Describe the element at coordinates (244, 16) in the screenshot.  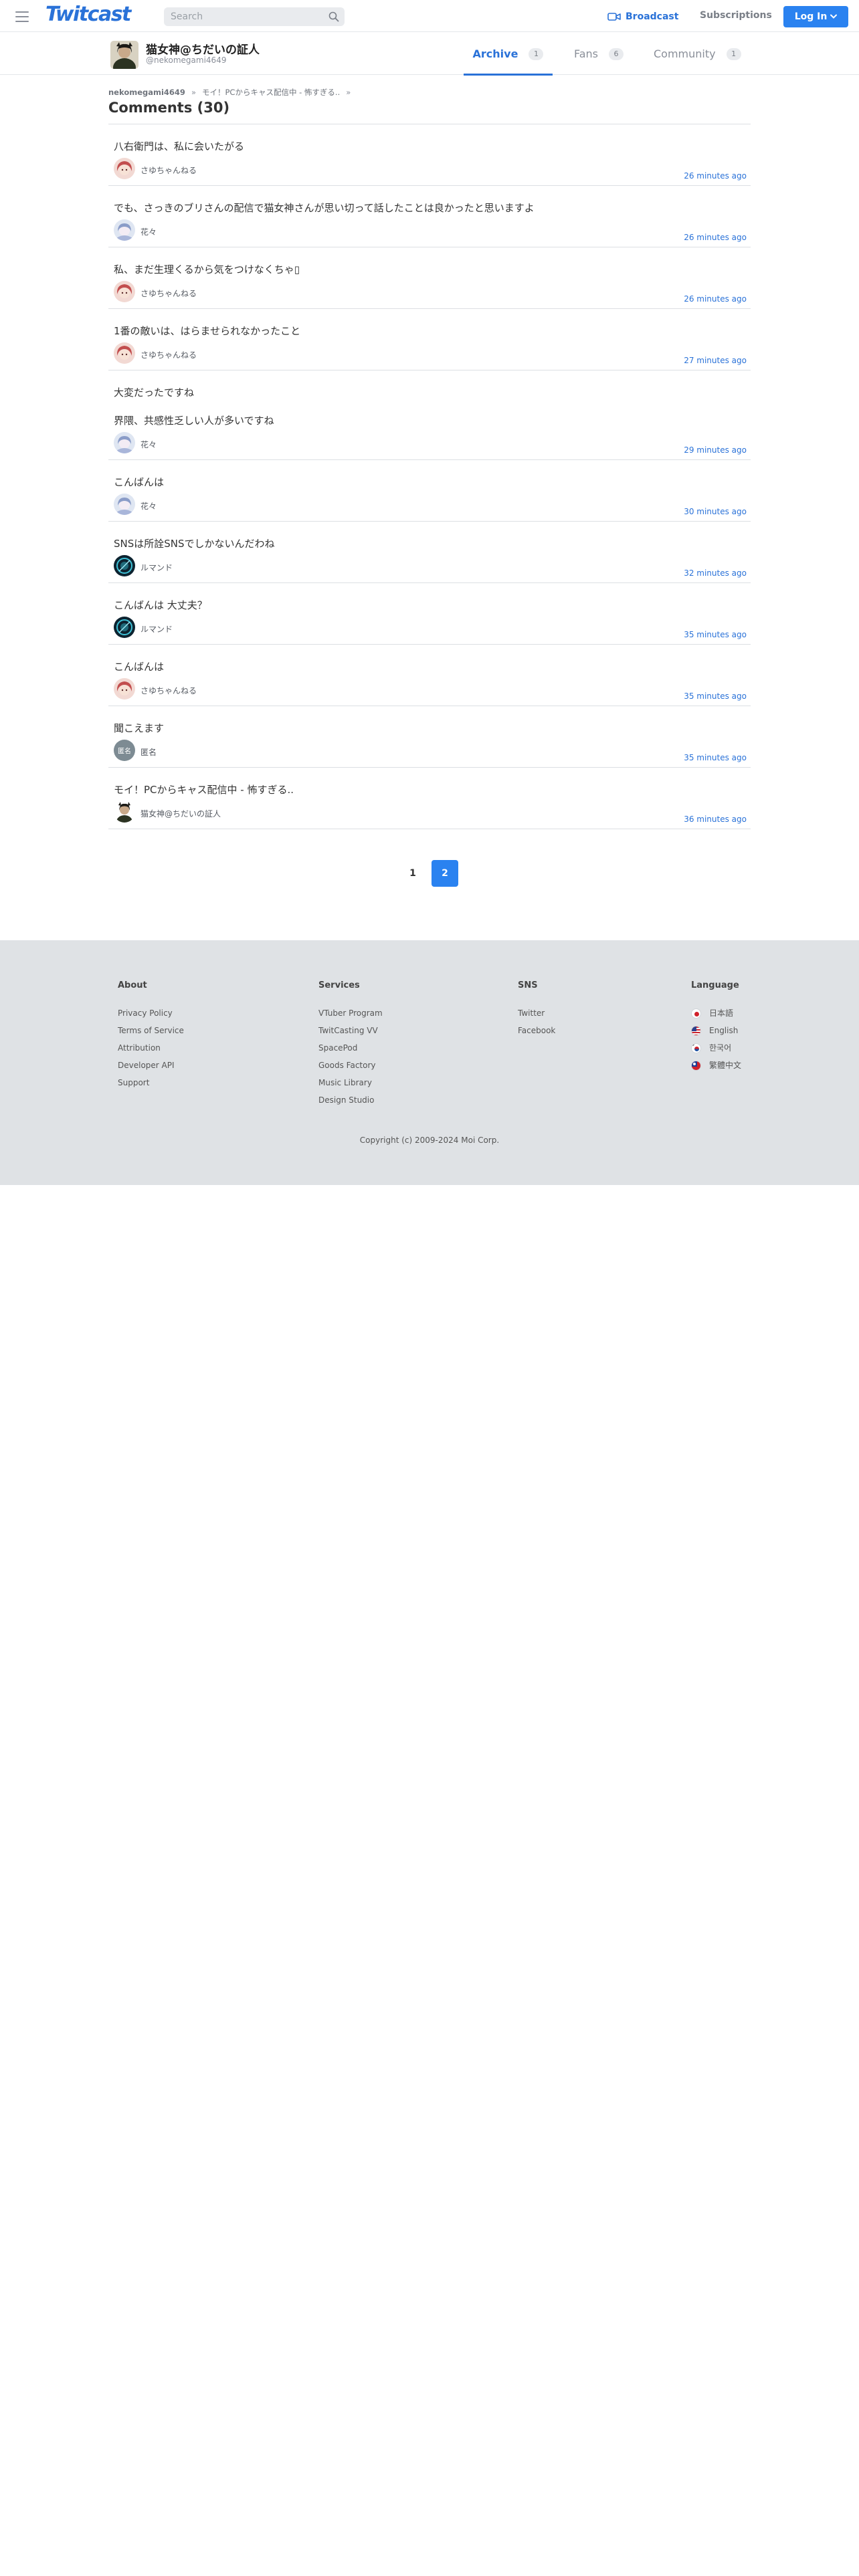
I see `search-input` at that location.